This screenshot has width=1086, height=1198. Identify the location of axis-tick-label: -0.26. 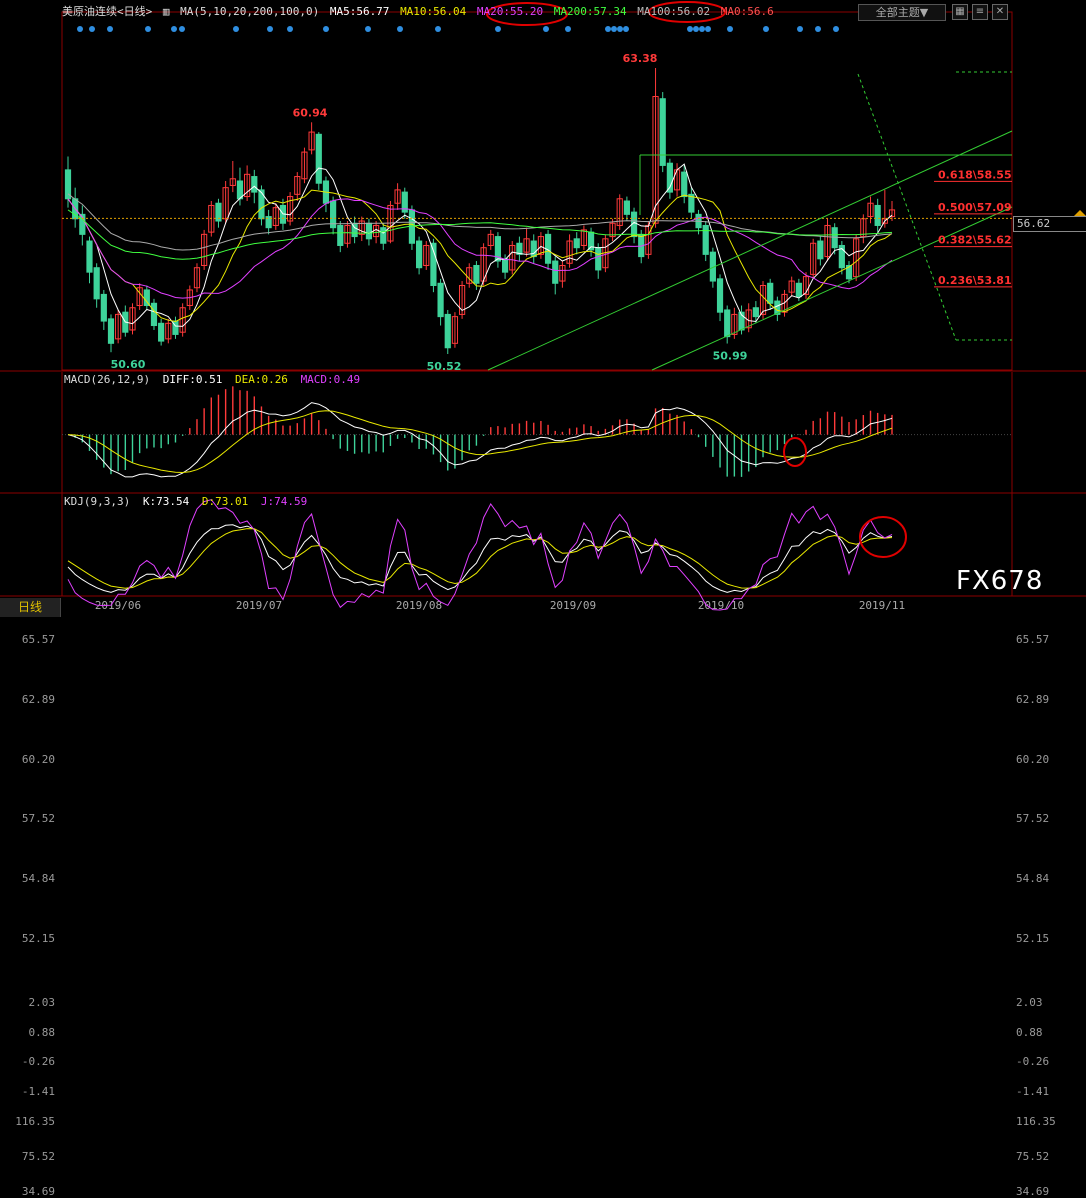
(1033, 1062).